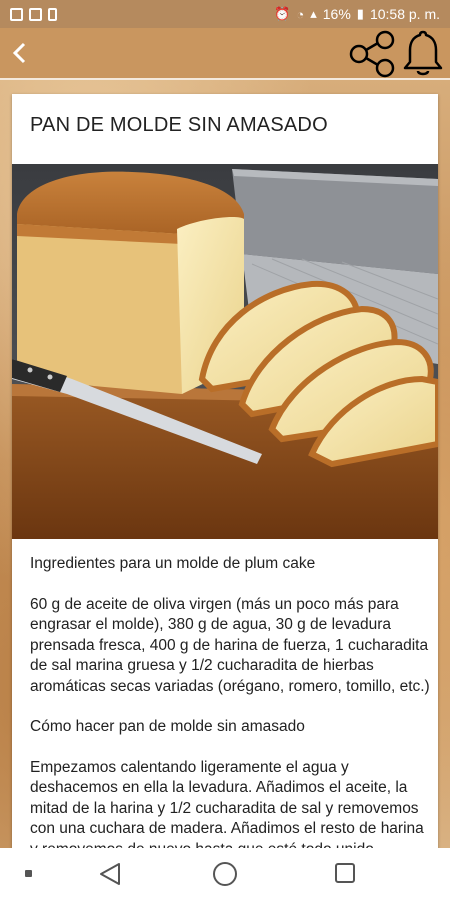 The height and width of the screenshot is (900, 450). Describe the element at coordinates (110, 874) in the screenshot. I see `nav-back-icon` at that location.